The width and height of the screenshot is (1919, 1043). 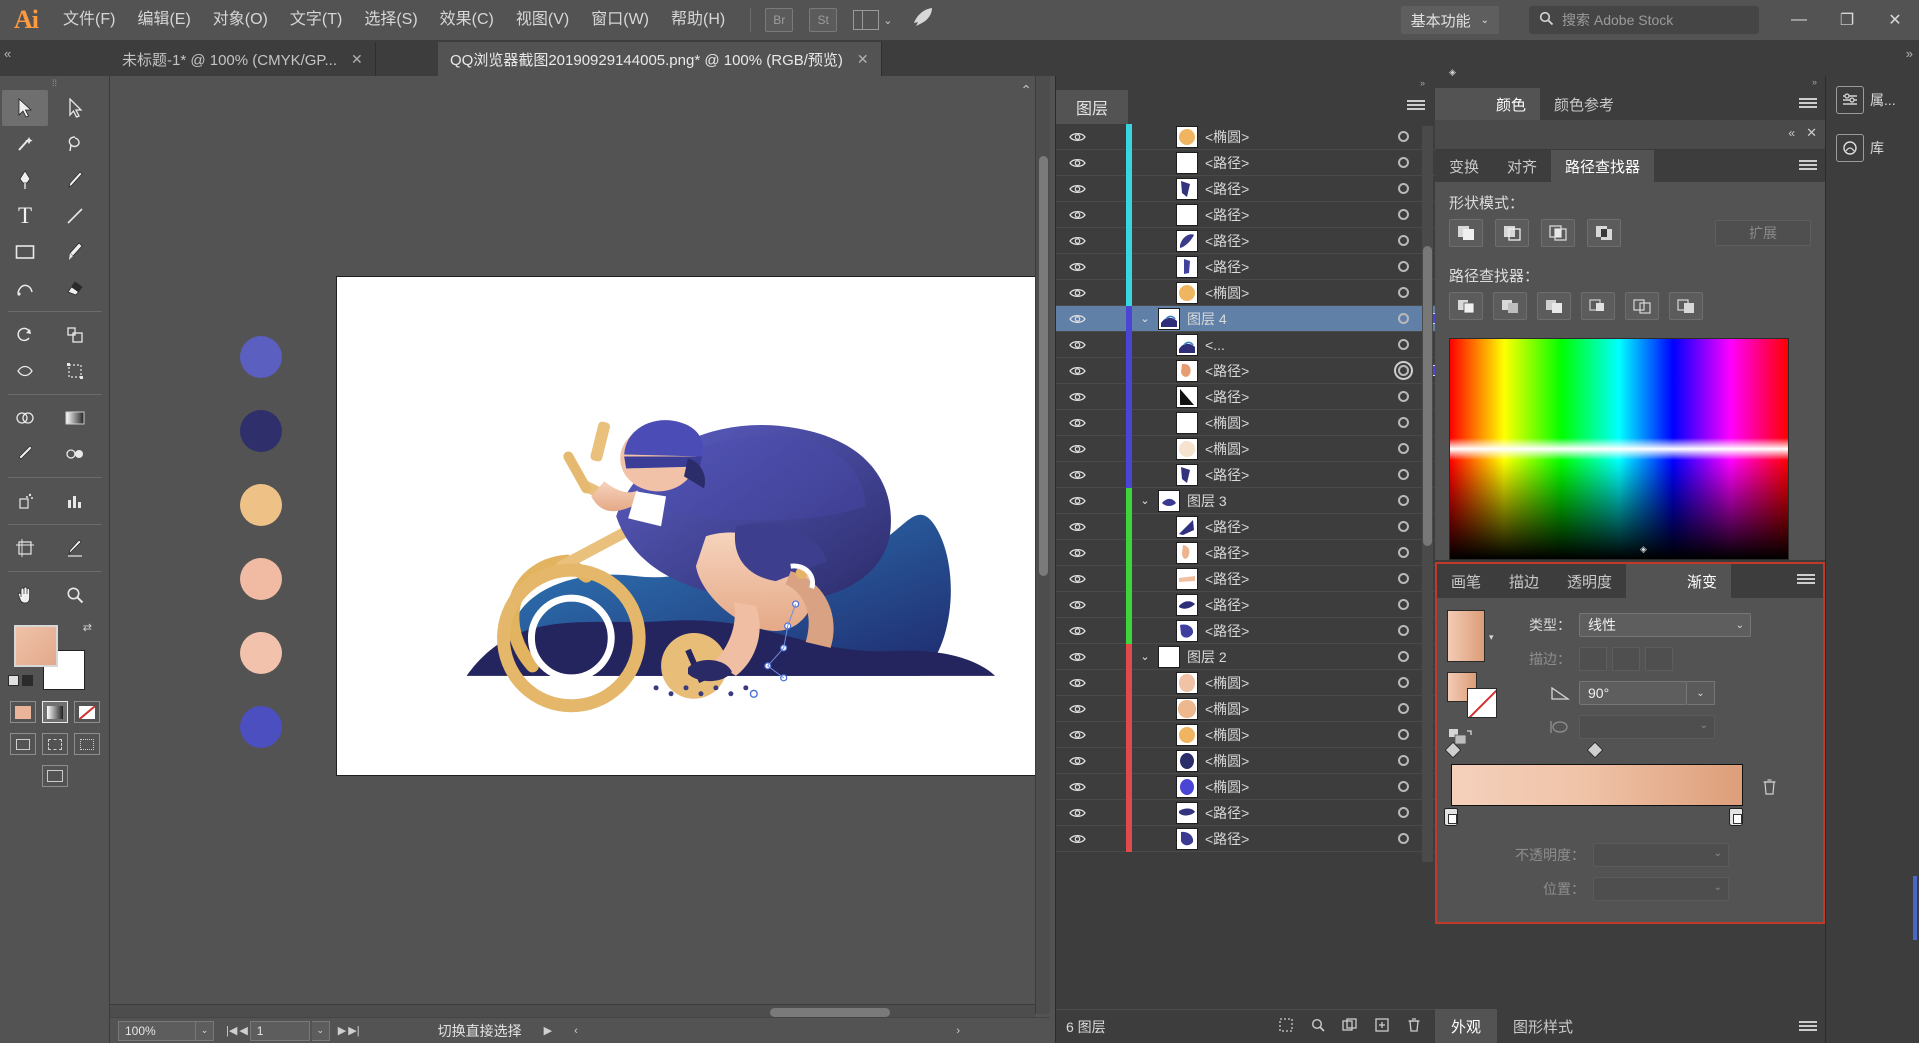 I want to click on trim-icon, so click(x=1510, y=306).